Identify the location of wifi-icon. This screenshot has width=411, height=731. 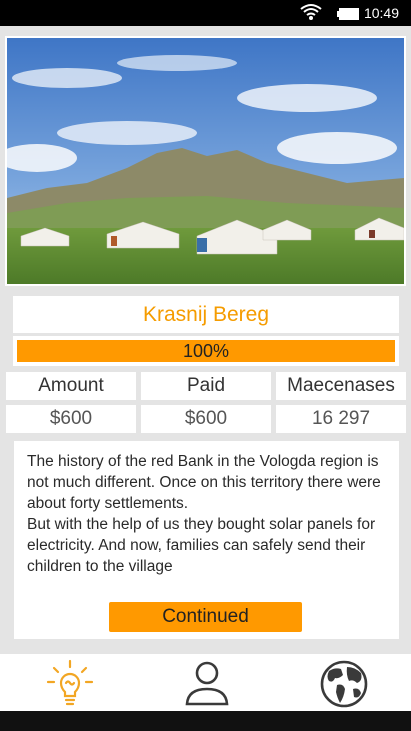
(311, 14).